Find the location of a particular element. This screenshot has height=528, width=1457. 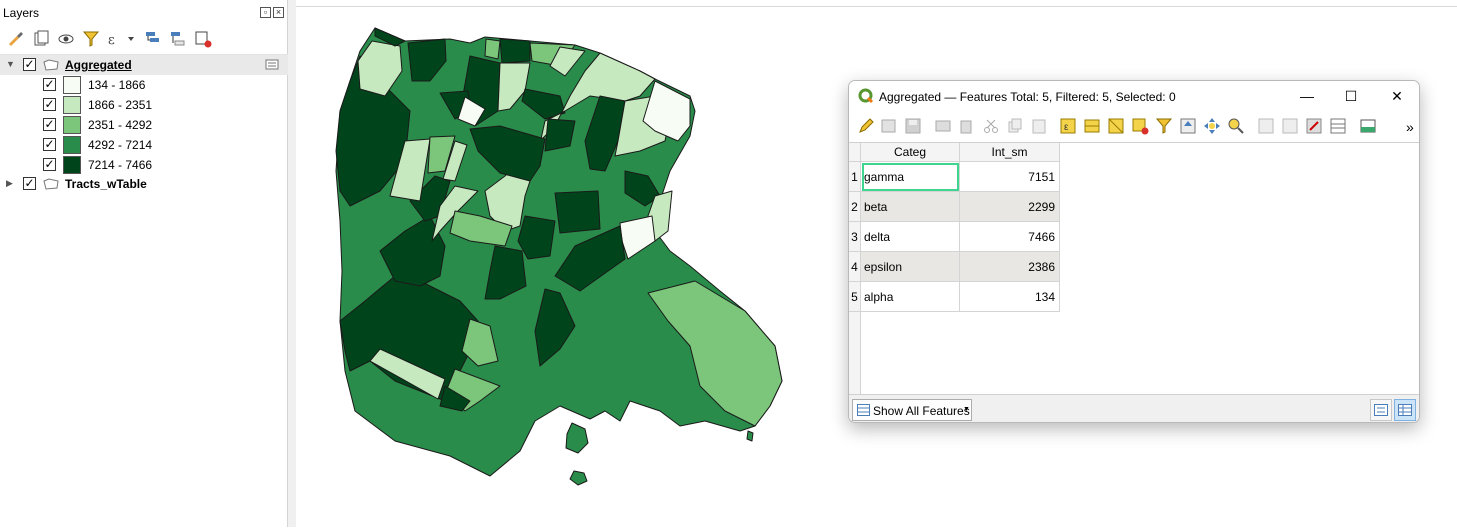

cell-int-sm: 2299 is located at coordinates (1010, 207).